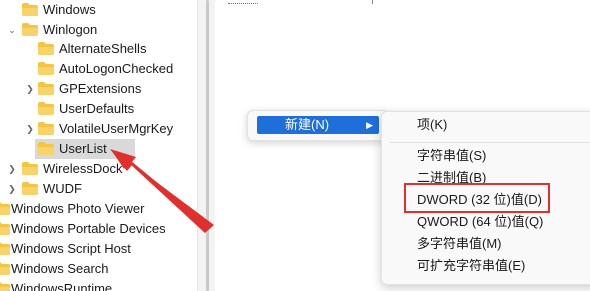  What do you see at coordinates (78, 208) in the screenshot?
I see `tree-item-label: Windows Photo Viewer` at bounding box center [78, 208].